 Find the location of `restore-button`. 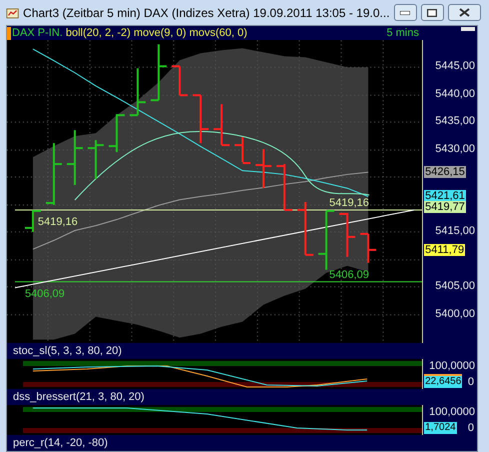

restore-button is located at coordinates (432, 12).